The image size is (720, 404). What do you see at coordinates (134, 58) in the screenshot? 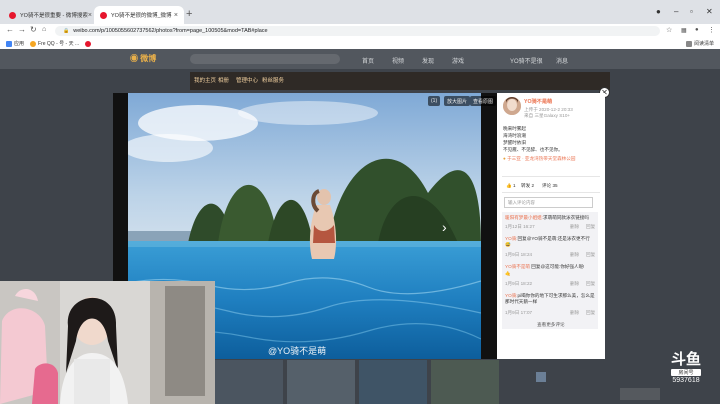
I see `weibo-eye-icon: ◉` at bounding box center [134, 58].